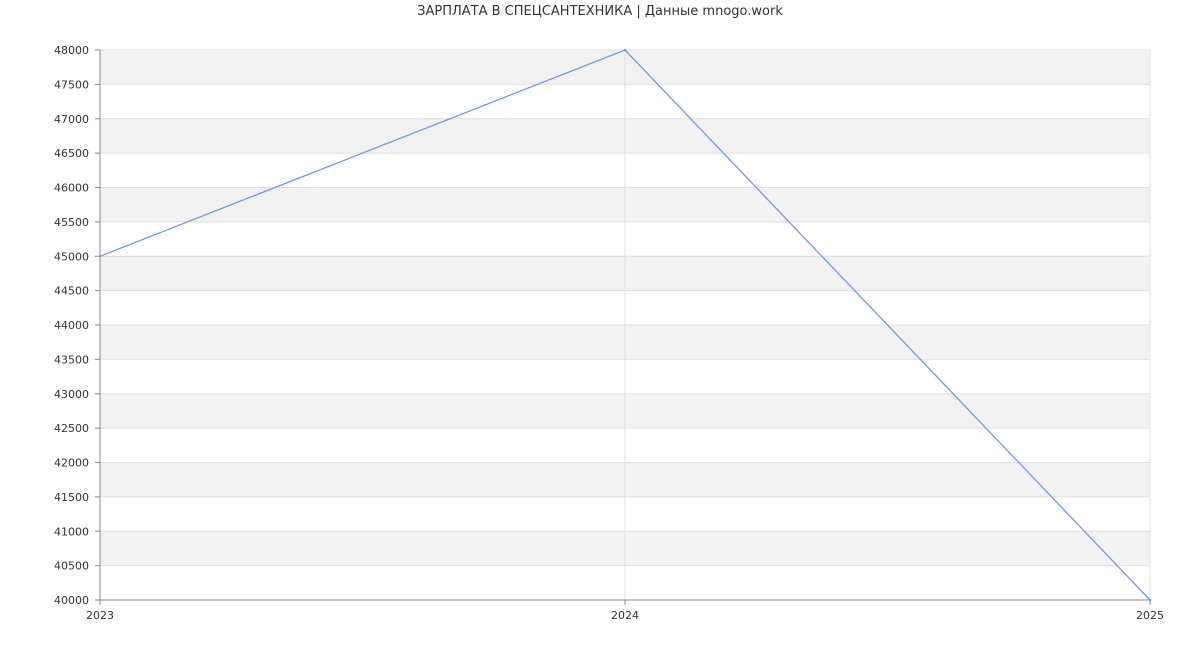  Describe the element at coordinates (71, 222) in the screenshot. I see `y-tick-label: 45500` at that location.